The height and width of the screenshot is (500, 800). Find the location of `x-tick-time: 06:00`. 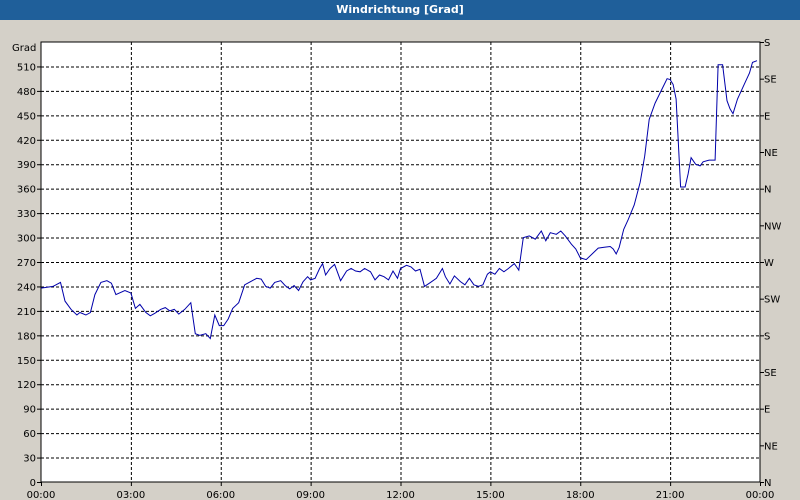

x-tick-time: 06:00 is located at coordinates (220, 495).